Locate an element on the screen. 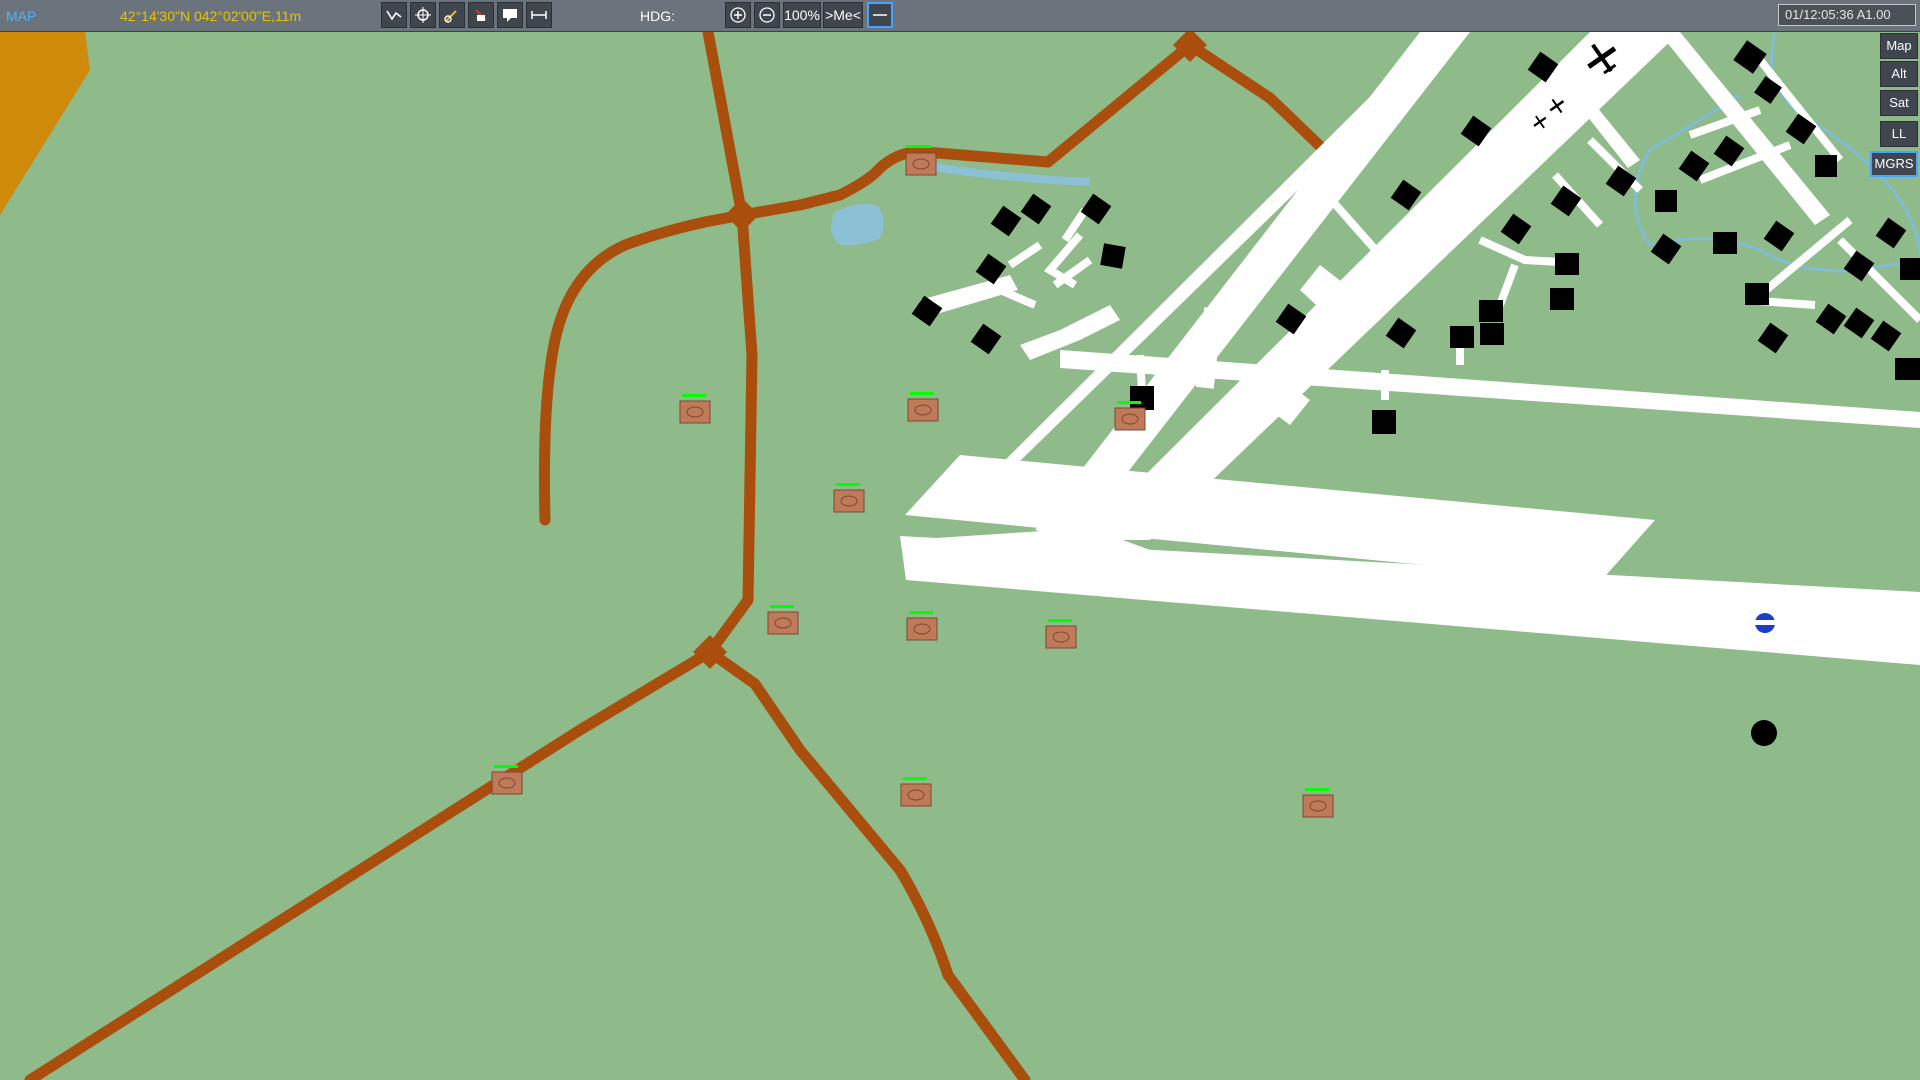 This screenshot has width=1920, height=1080. delete-tool-button is located at coordinates (481, 15).